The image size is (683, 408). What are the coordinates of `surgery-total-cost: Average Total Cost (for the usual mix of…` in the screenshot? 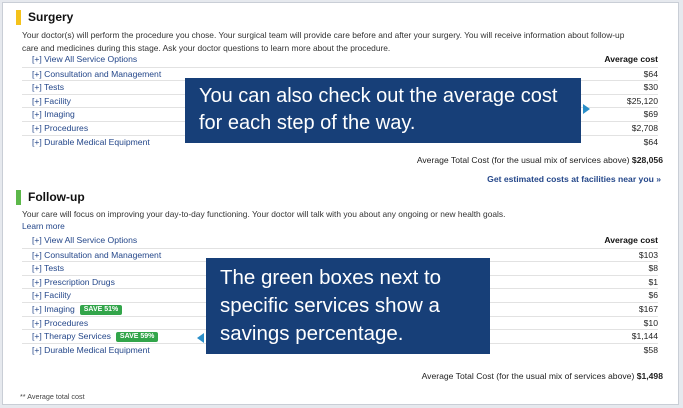 It's located at (540, 160).